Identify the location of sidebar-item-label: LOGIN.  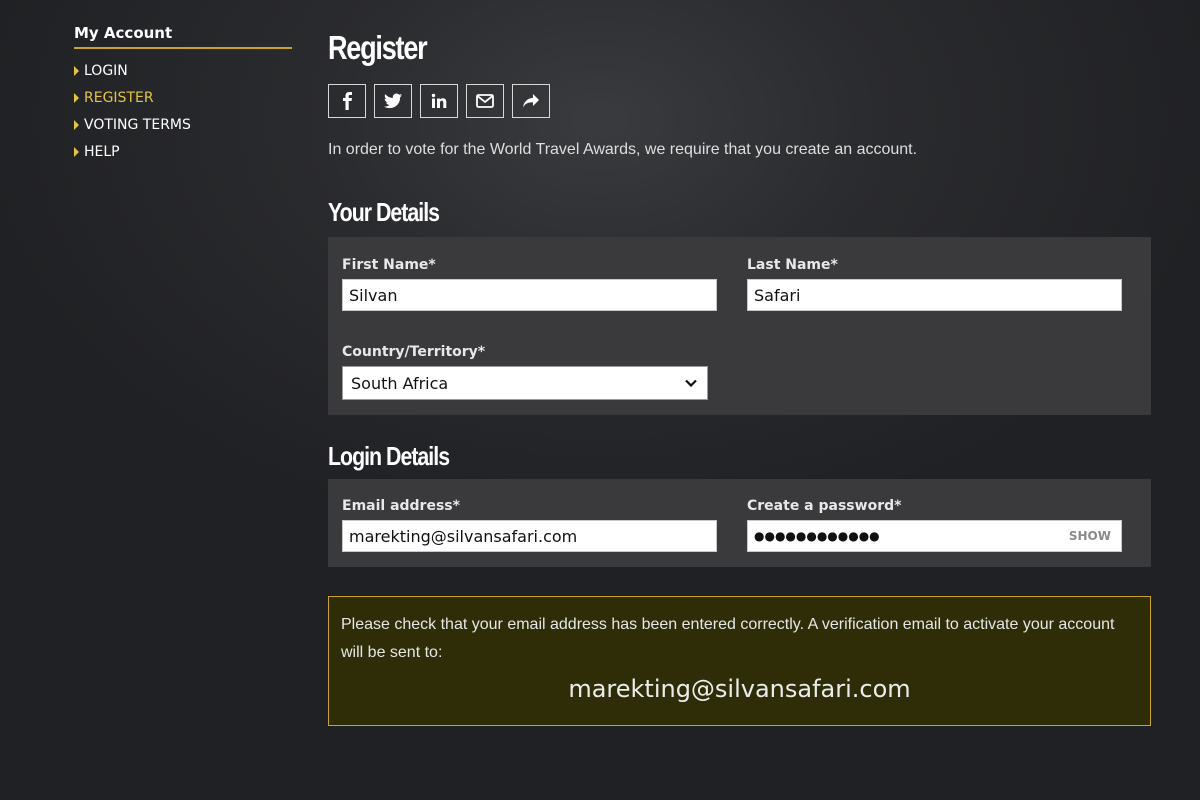
(106, 70).